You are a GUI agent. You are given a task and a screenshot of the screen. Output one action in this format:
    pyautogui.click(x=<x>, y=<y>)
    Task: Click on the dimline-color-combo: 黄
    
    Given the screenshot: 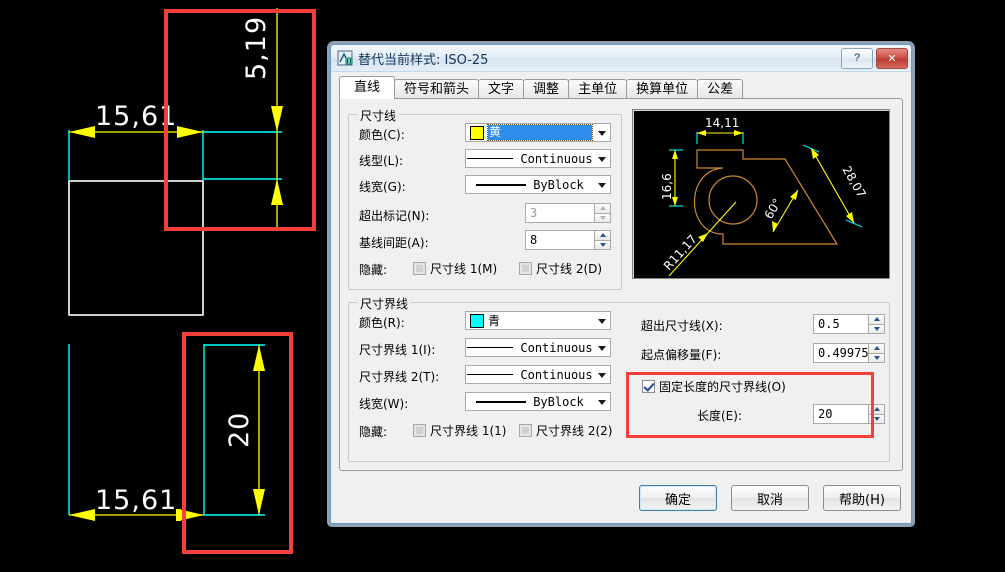 What is the action you would take?
    pyautogui.click(x=538, y=132)
    